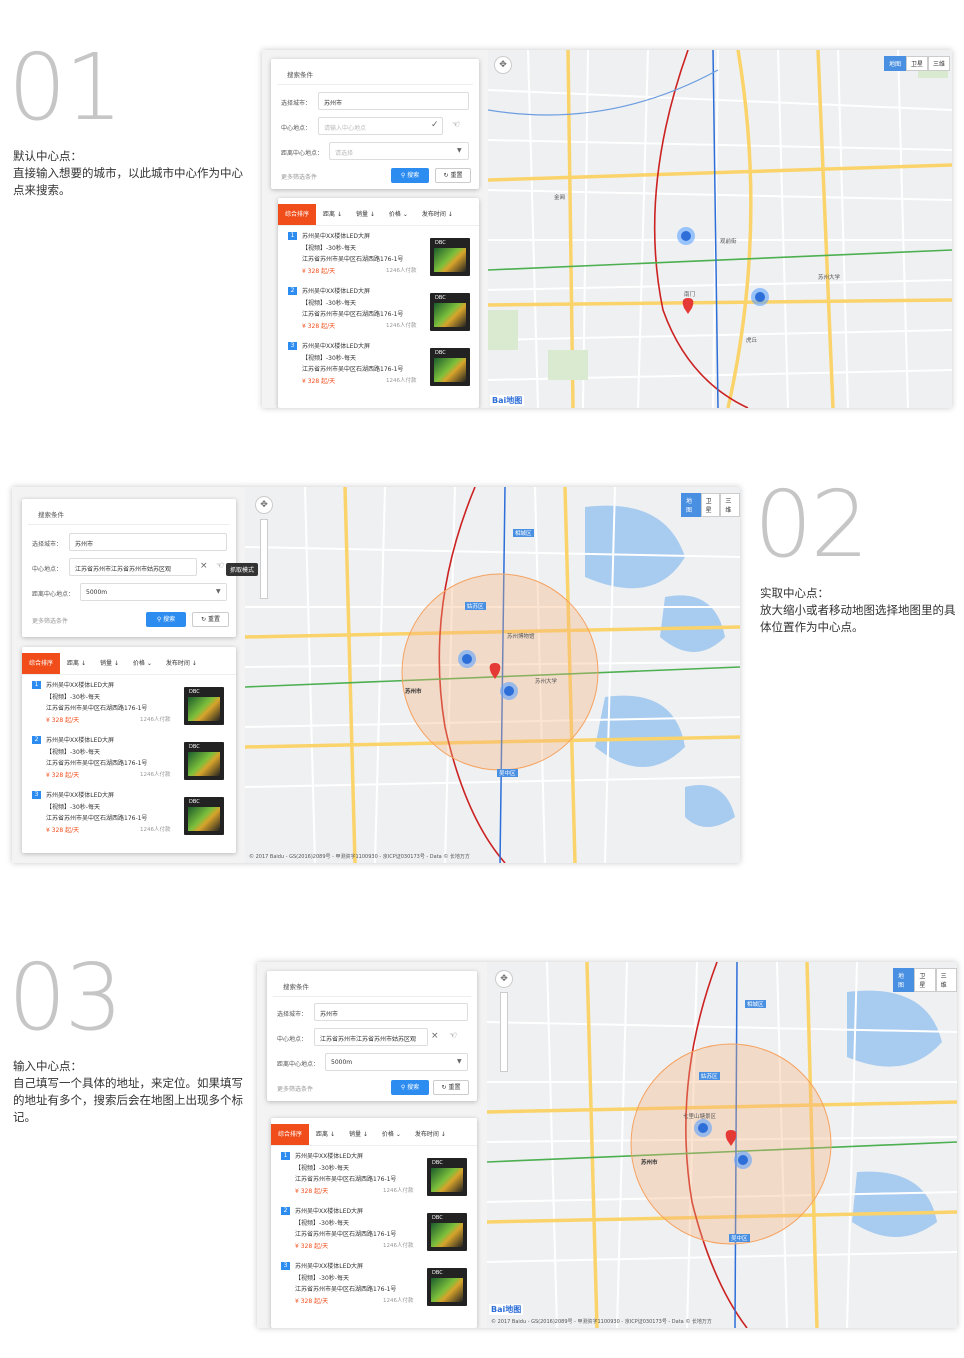 This screenshot has height=1358, width=964. What do you see at coordinates (435, 125) in the screenshot?
I see `check-icon: ✓` at bounding box center [435, 125].